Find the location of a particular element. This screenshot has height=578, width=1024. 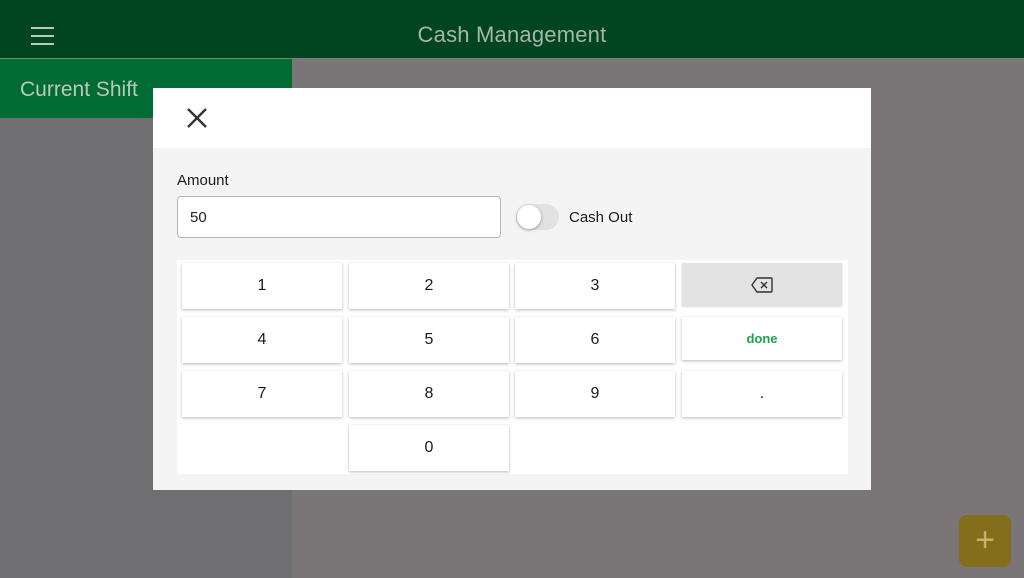

close-icon is located at coordinates (197, 118).